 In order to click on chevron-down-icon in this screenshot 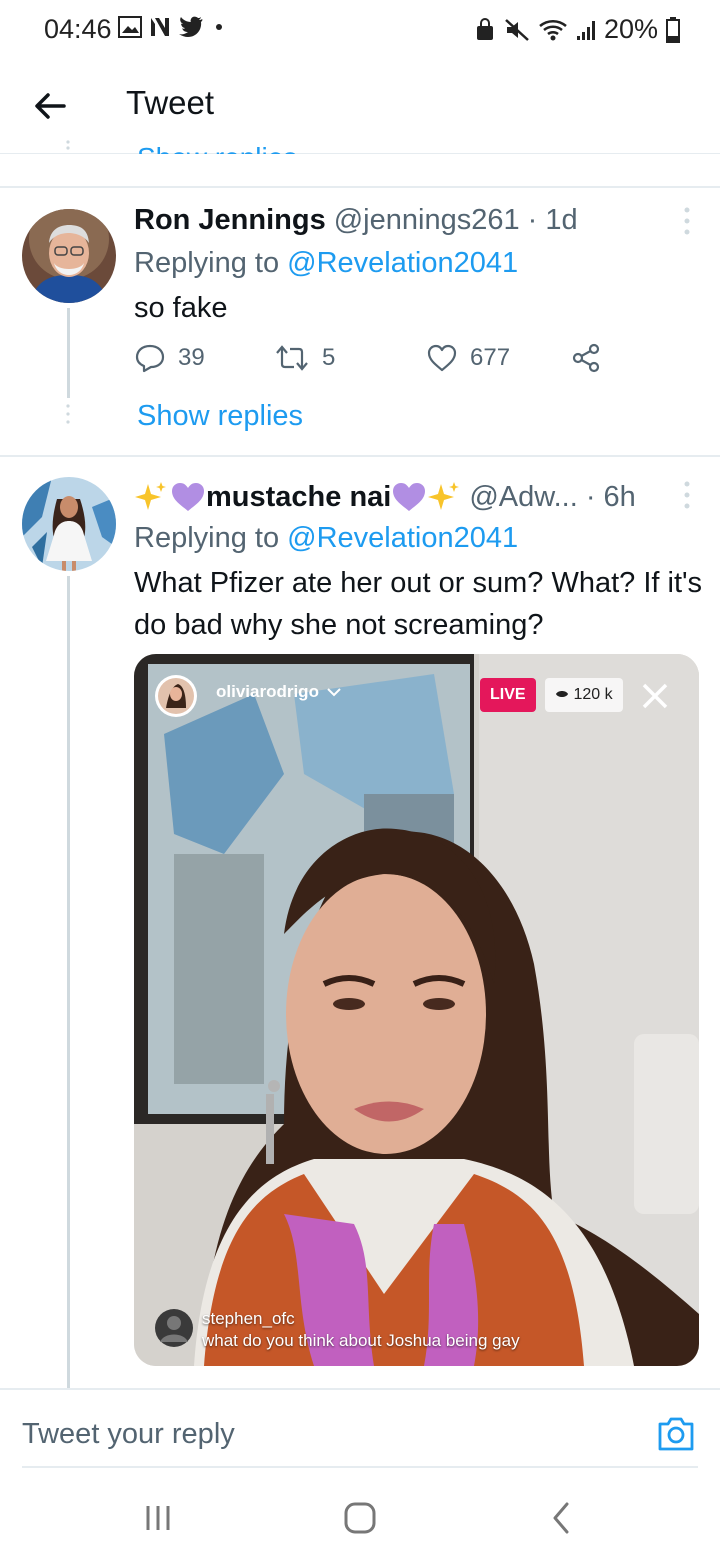, I will do `click(334, 692)`.